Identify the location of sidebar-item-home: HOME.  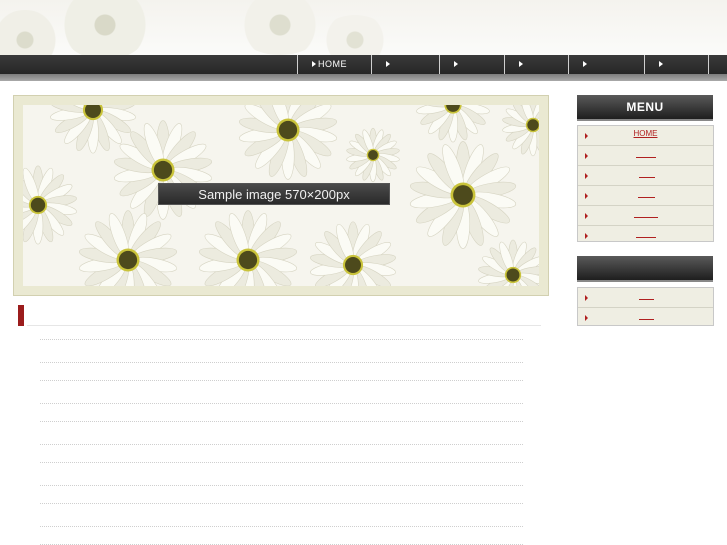
(645, 136).